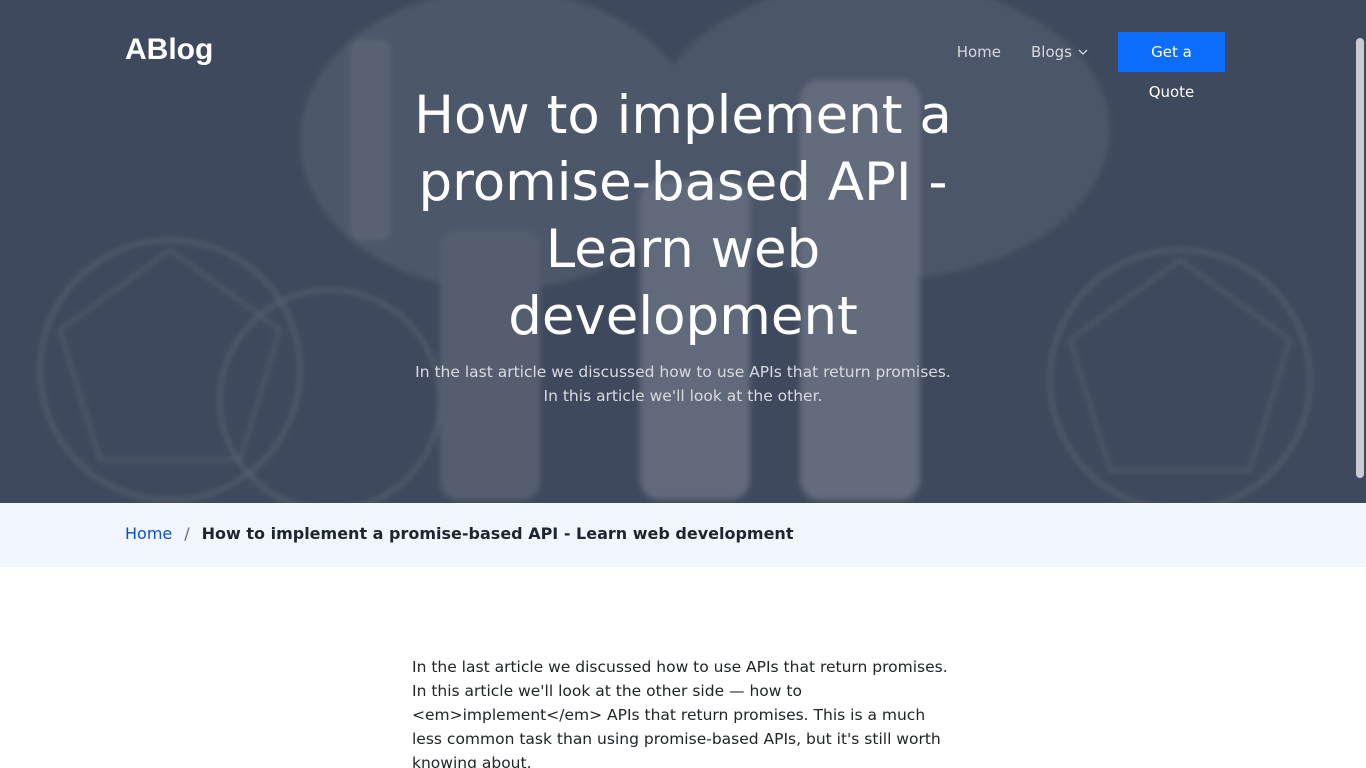 The height and width of the screenshot is (768, 1366). Describe the element at coordinates (1360, 258) in the screenshot. I see `page-scrollbar` at that location.